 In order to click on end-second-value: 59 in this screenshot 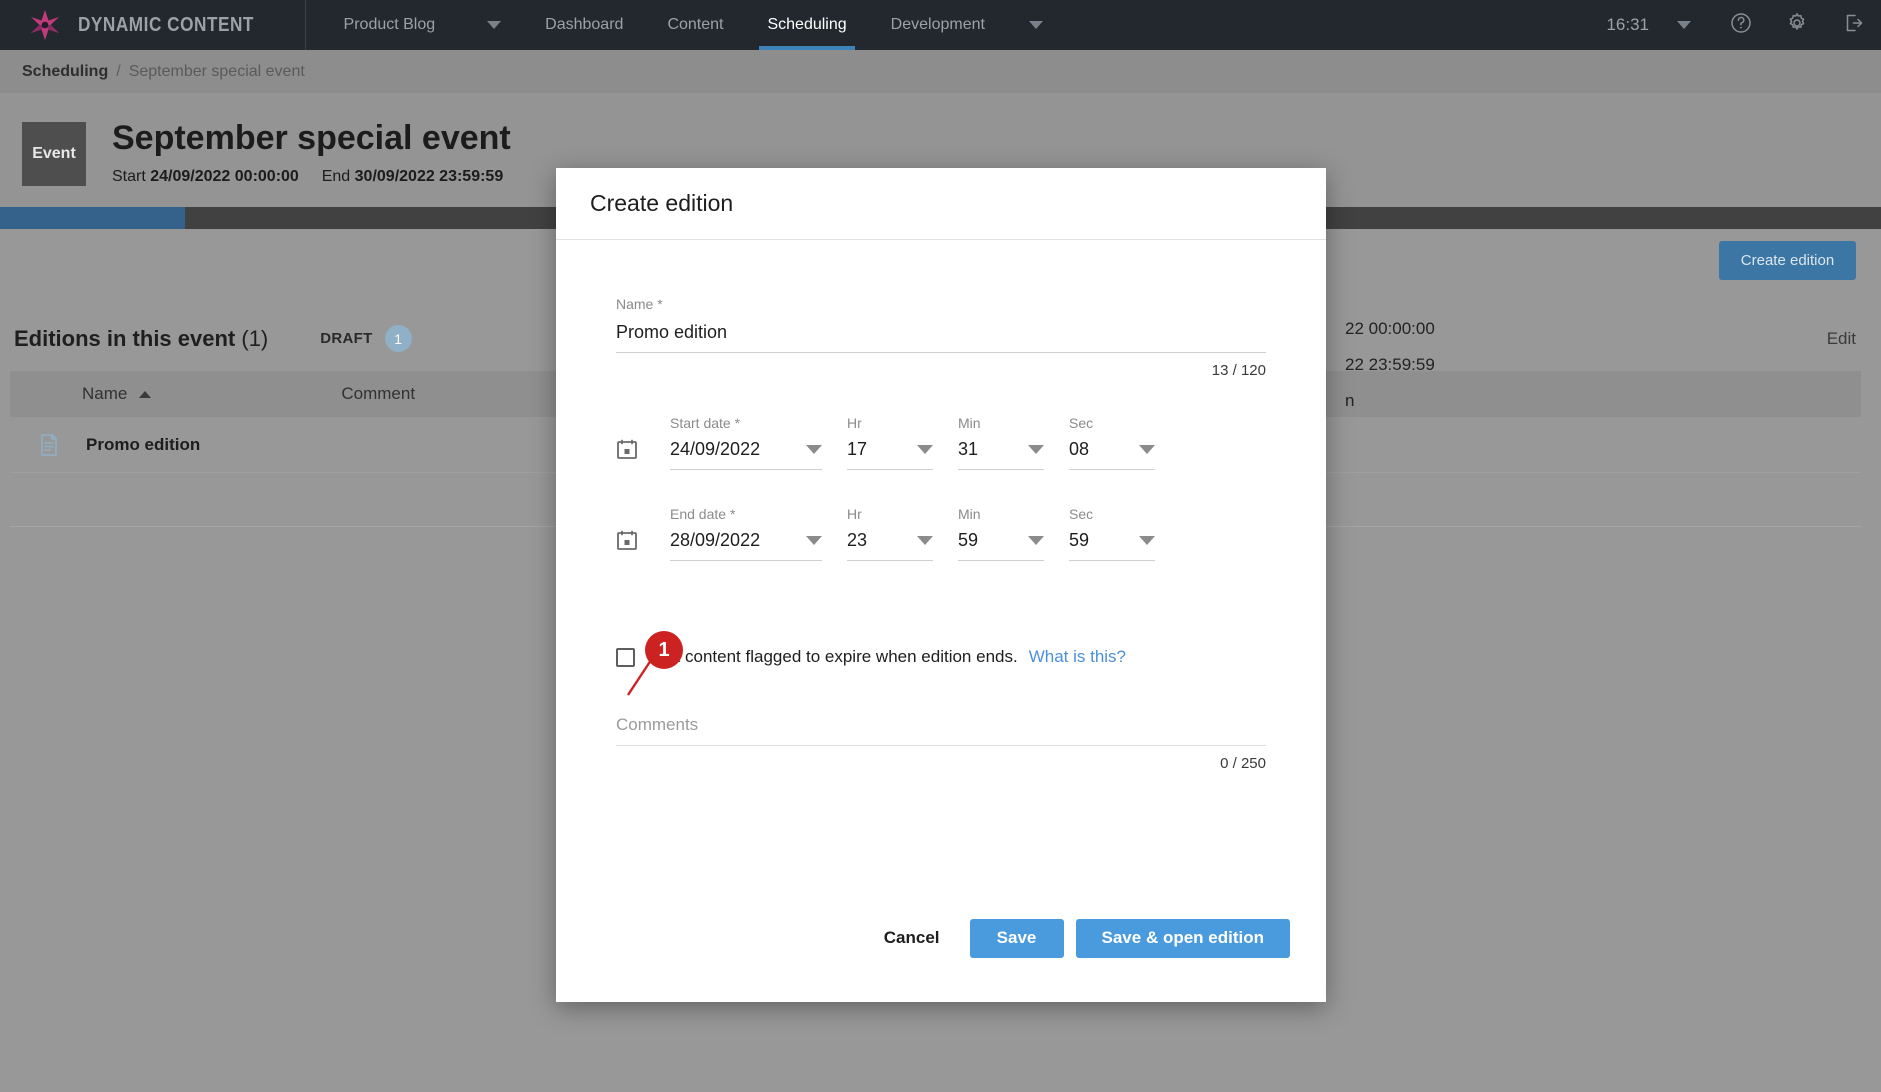, I will do `click(1079, 540)`.